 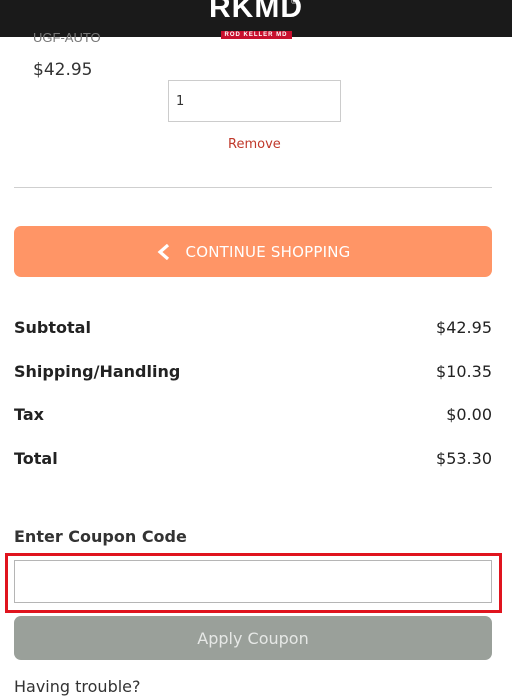 I want to click on summary-value: $42.95, so click(x=464, y=327).